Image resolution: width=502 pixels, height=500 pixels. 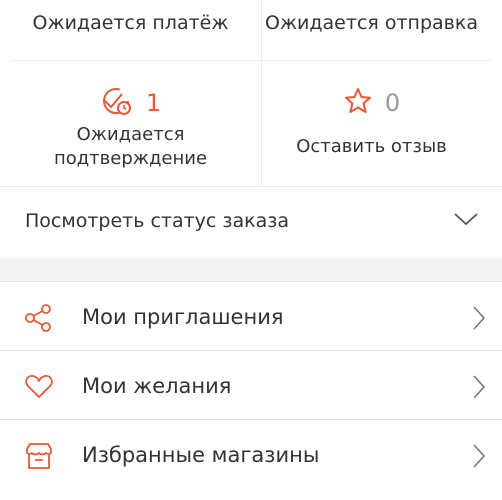 I want to click on chevron-down-icon, so click(x=466, y=221).